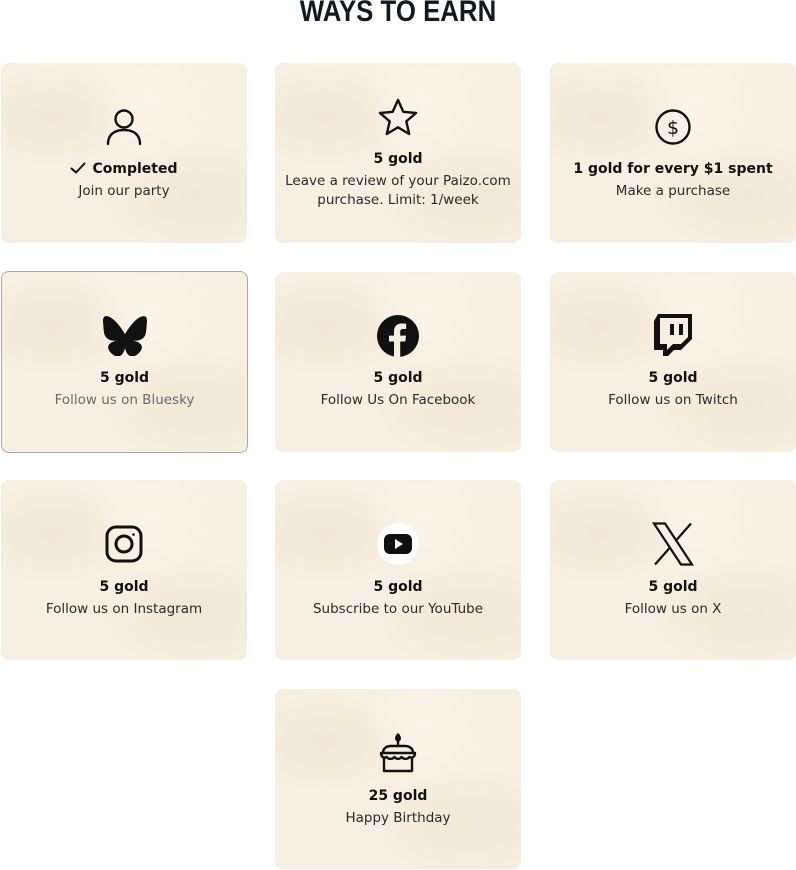  I want to click on reward-text: Completed, so click(135, 169).